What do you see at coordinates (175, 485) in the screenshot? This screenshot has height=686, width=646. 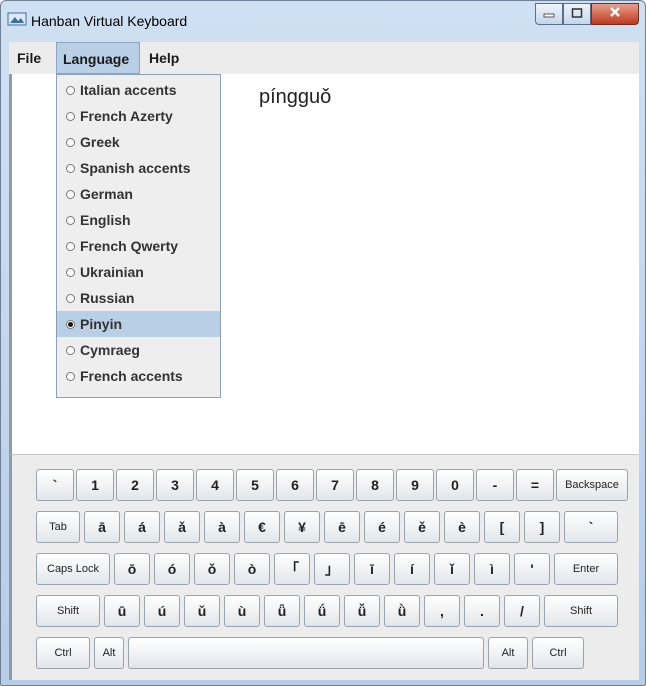 I see `key-3: 3` at bounding box center [175, 485].